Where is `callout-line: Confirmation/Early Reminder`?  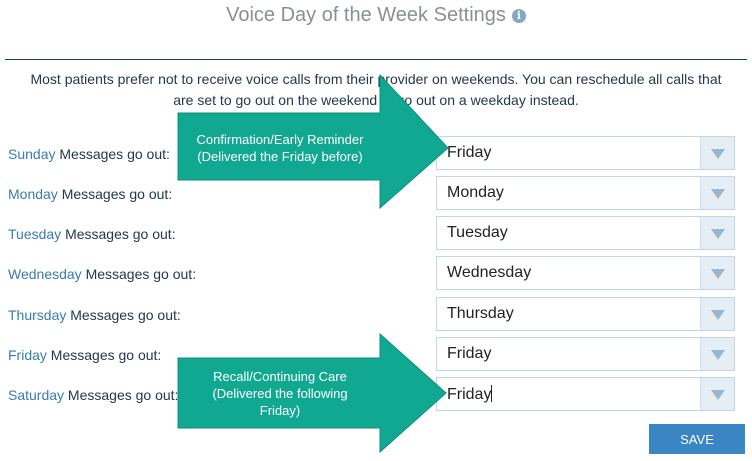
callout-line: Confirmation/Early Reminder is located at coordinates (280, 139).